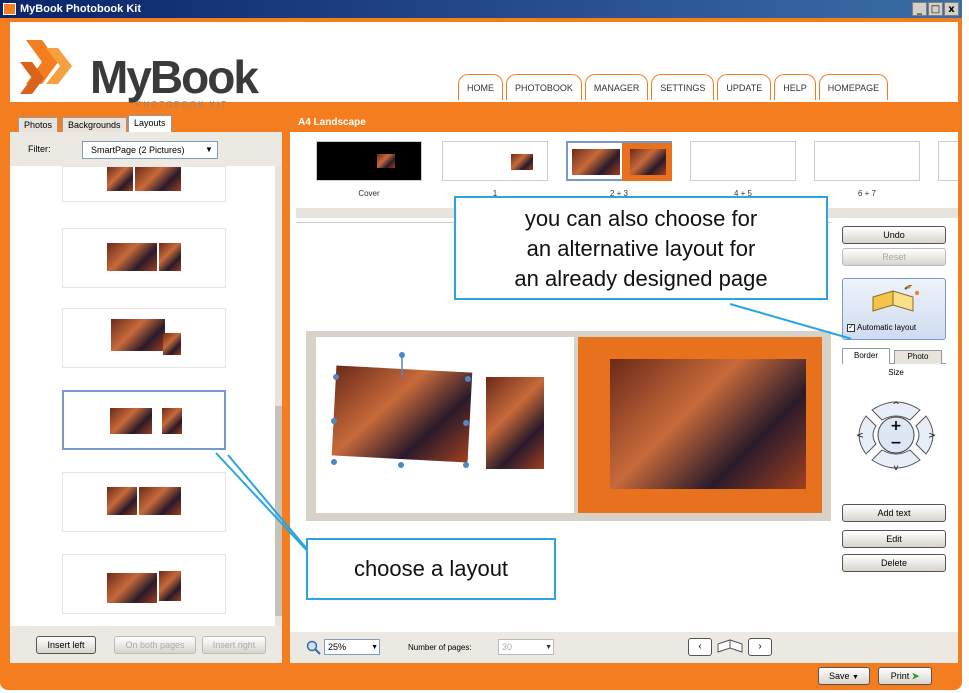  I want to click on tab-border: Border, so click(866, 356).